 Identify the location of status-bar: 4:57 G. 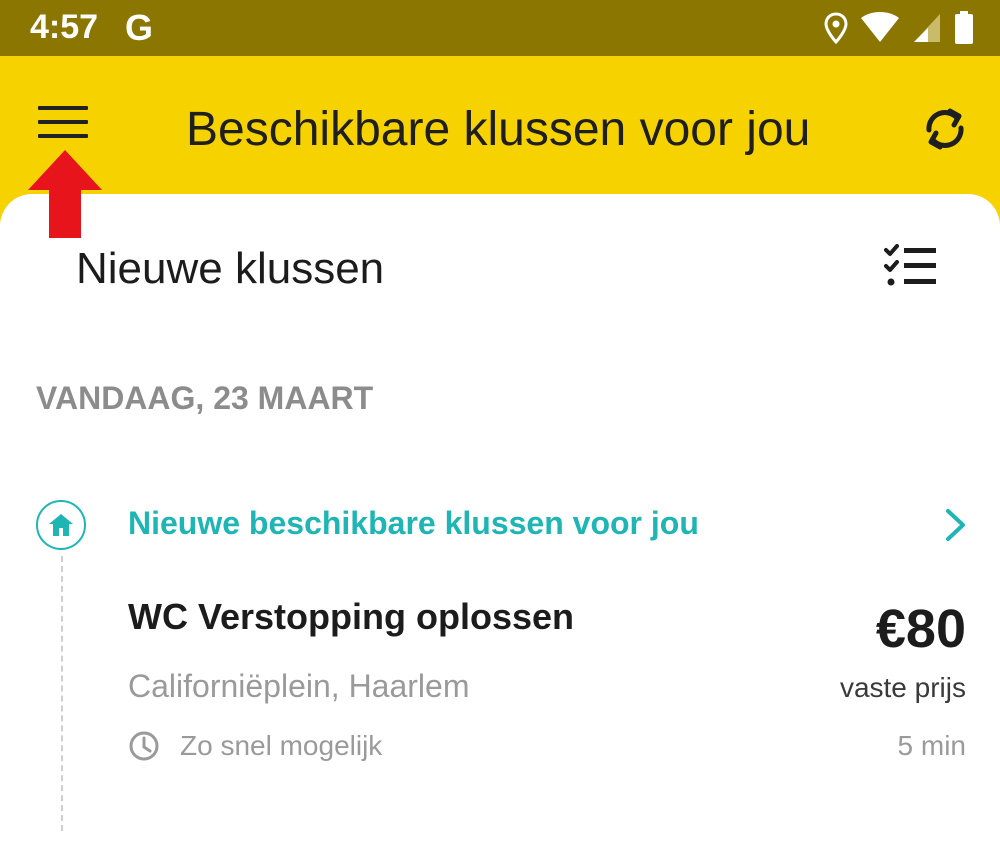
(500, 28).